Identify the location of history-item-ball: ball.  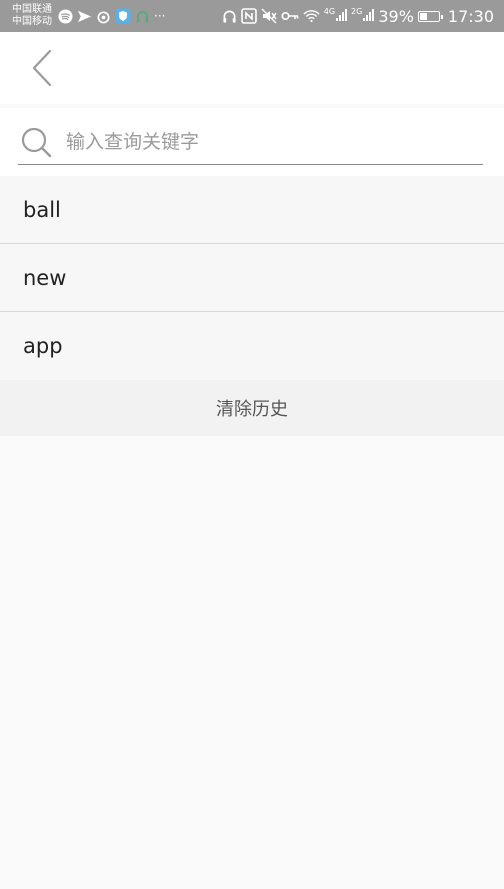
(252, 210).